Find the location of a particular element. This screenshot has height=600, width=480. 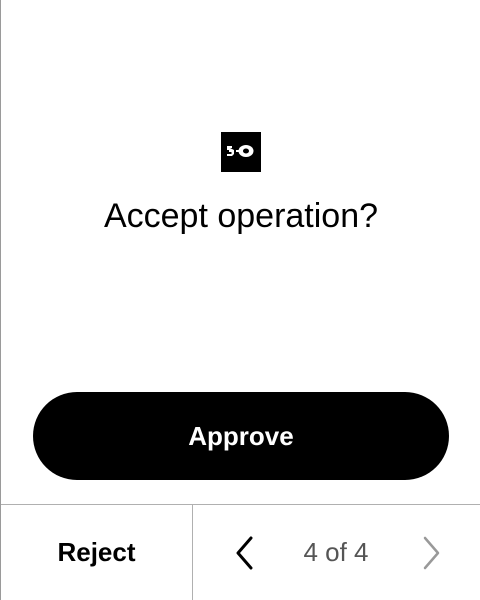

tezos-logo-icon is located at coordinates (241, 152).